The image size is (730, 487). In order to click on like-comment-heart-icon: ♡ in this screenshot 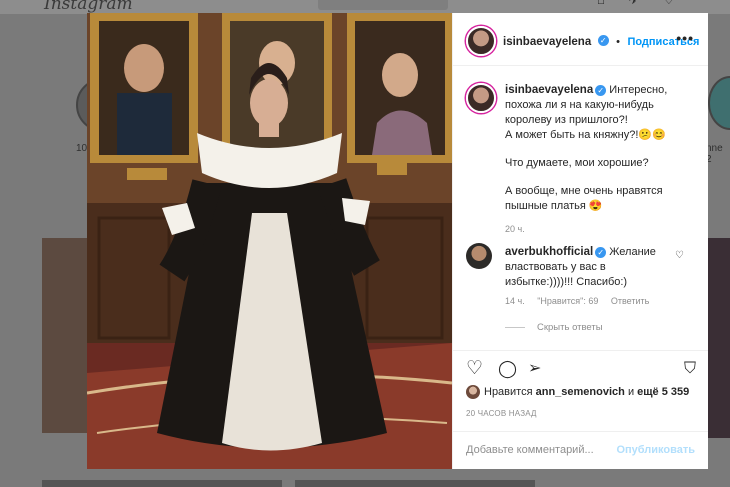, I will do `click(679, 255)`.